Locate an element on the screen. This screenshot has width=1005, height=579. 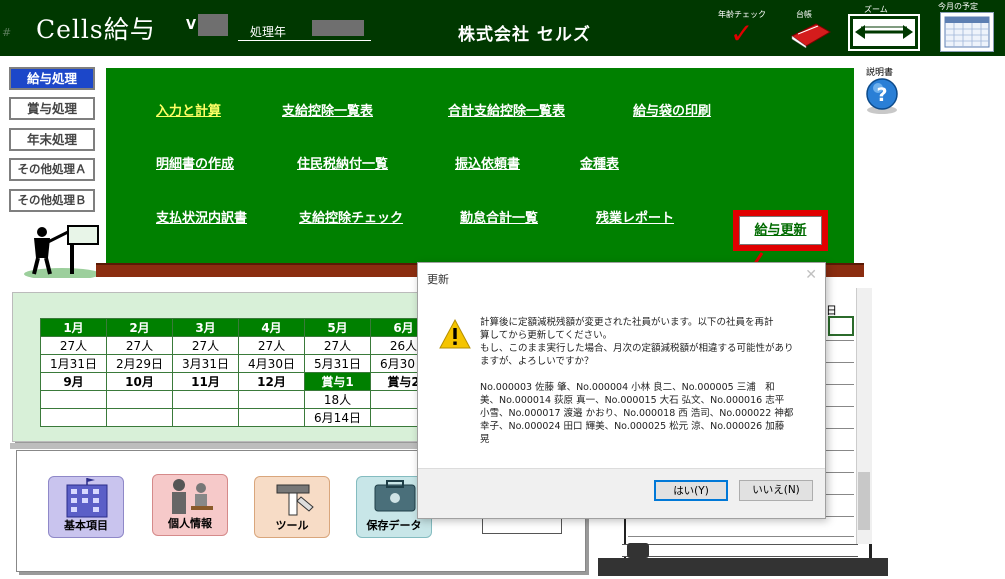
schedule-count-row: 27人 27人 27人 27人 27人 26人 is located at coordinates (238, 345).